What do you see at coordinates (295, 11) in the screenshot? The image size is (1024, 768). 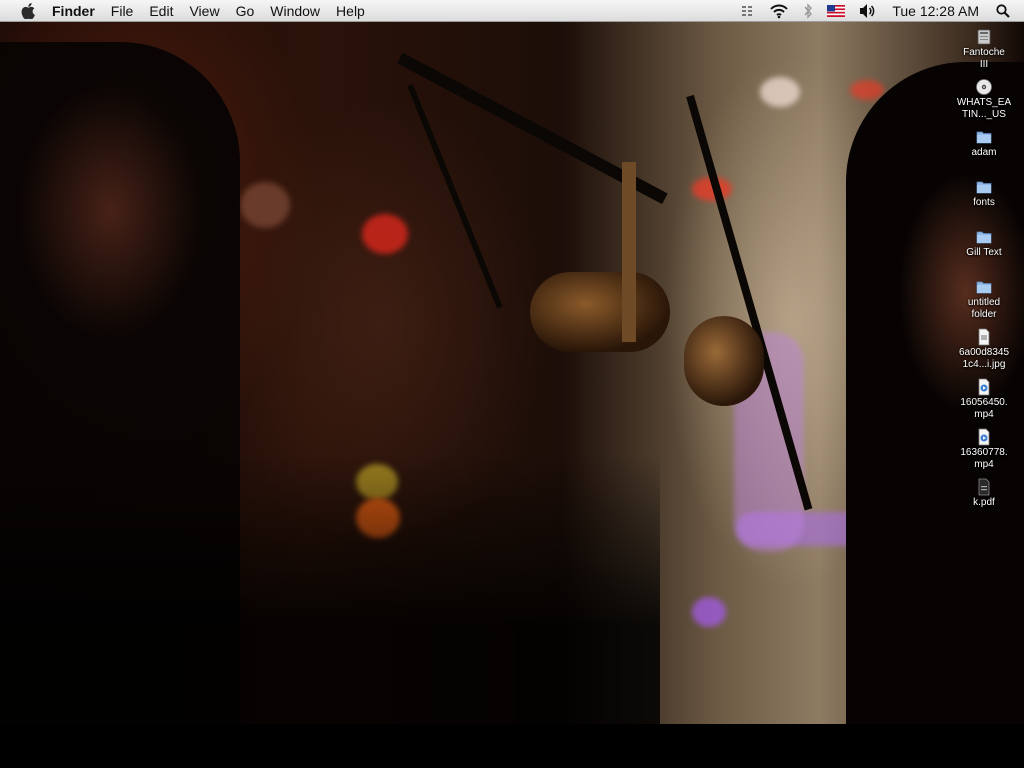 I see `menu-window: Window` at bounding box center [295, 11].